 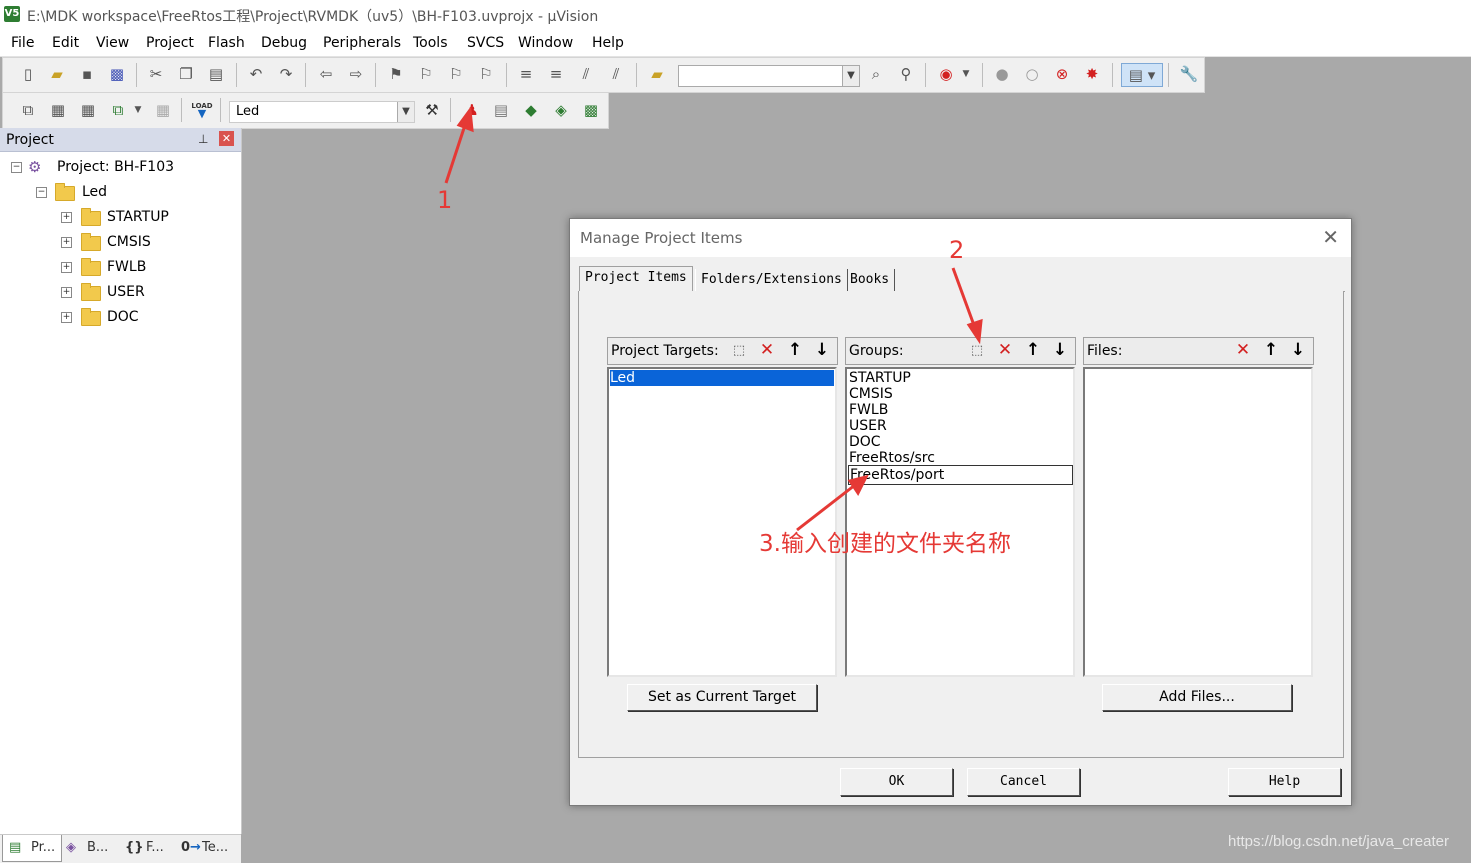 What do you see at coordinates (885, 544) in the screenshot?
I see `annotation-step-3: 3.输入创建的文件夹名称` at bounding box center [885, 544].